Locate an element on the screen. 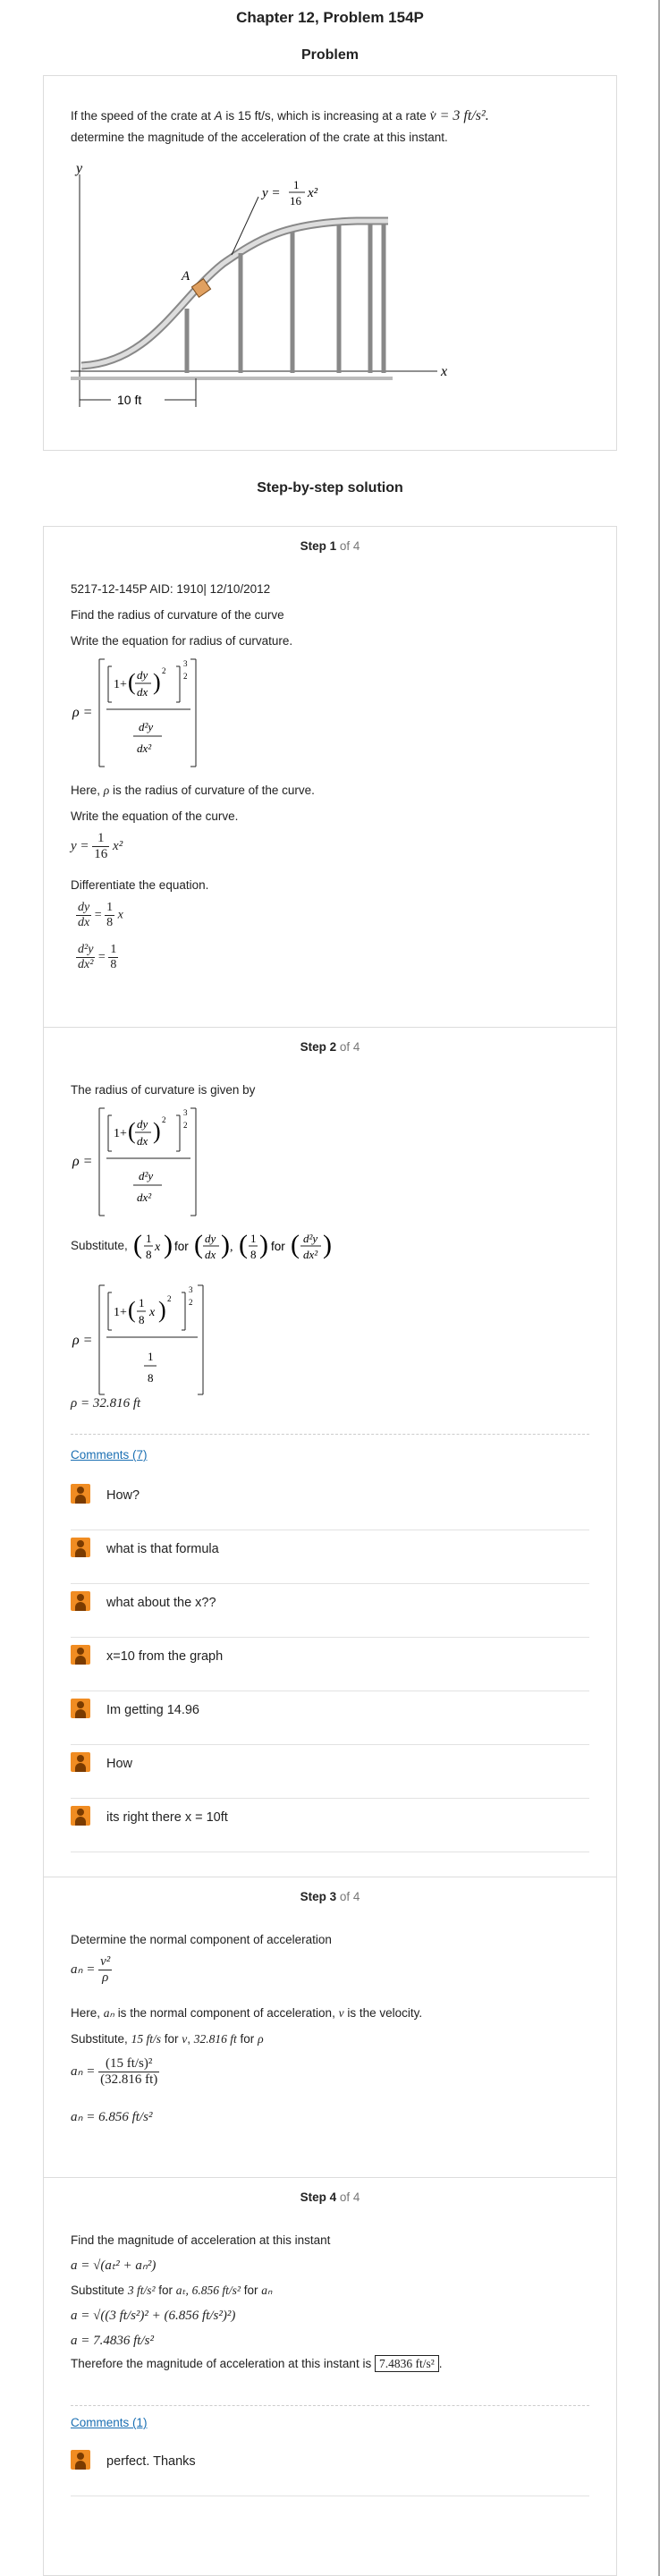 This screenshot has height=2576, width=660. x-axis-label: x is located at coordinates (443, 371).